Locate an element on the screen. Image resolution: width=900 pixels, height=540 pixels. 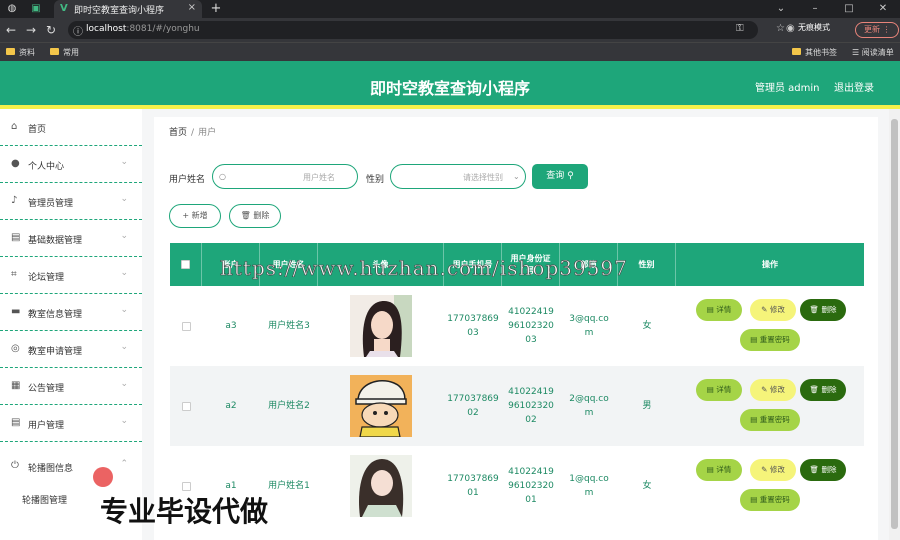
detail-label: 详情 is located at coordinates (724, 469).